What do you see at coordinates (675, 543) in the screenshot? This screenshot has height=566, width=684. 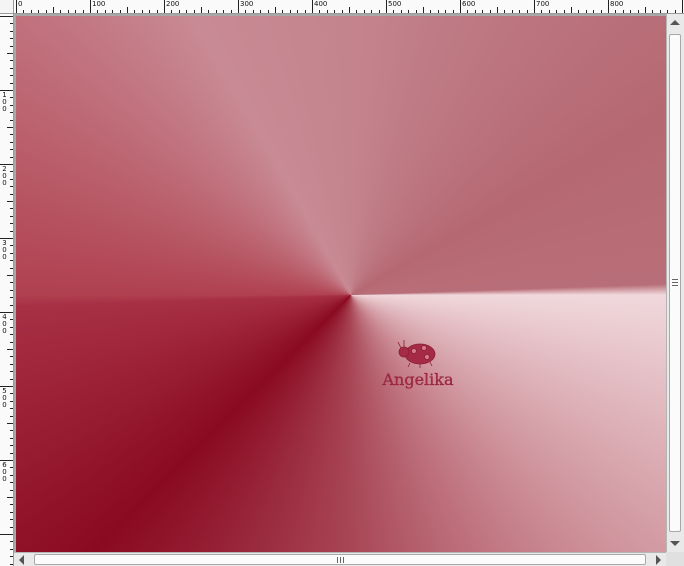 I see `scroll-down-arrow-icon` at bounding box center [675, 543].